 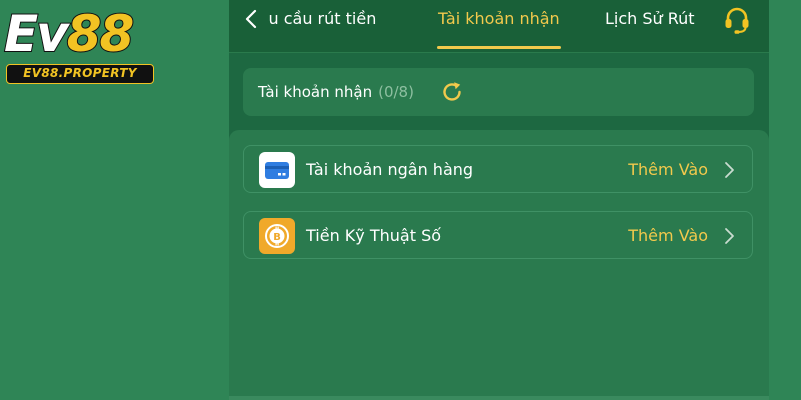 I want to click on brand-logo: Ev88 EV88.PROPERTY, so click(x=80, y=46).